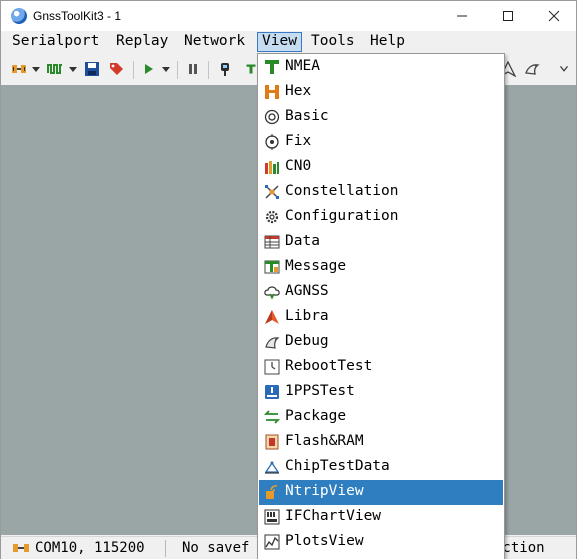  Describe the element at coordinates (381, 267) in the screenshot. I see `view-menu-item-message: Message` at that location.